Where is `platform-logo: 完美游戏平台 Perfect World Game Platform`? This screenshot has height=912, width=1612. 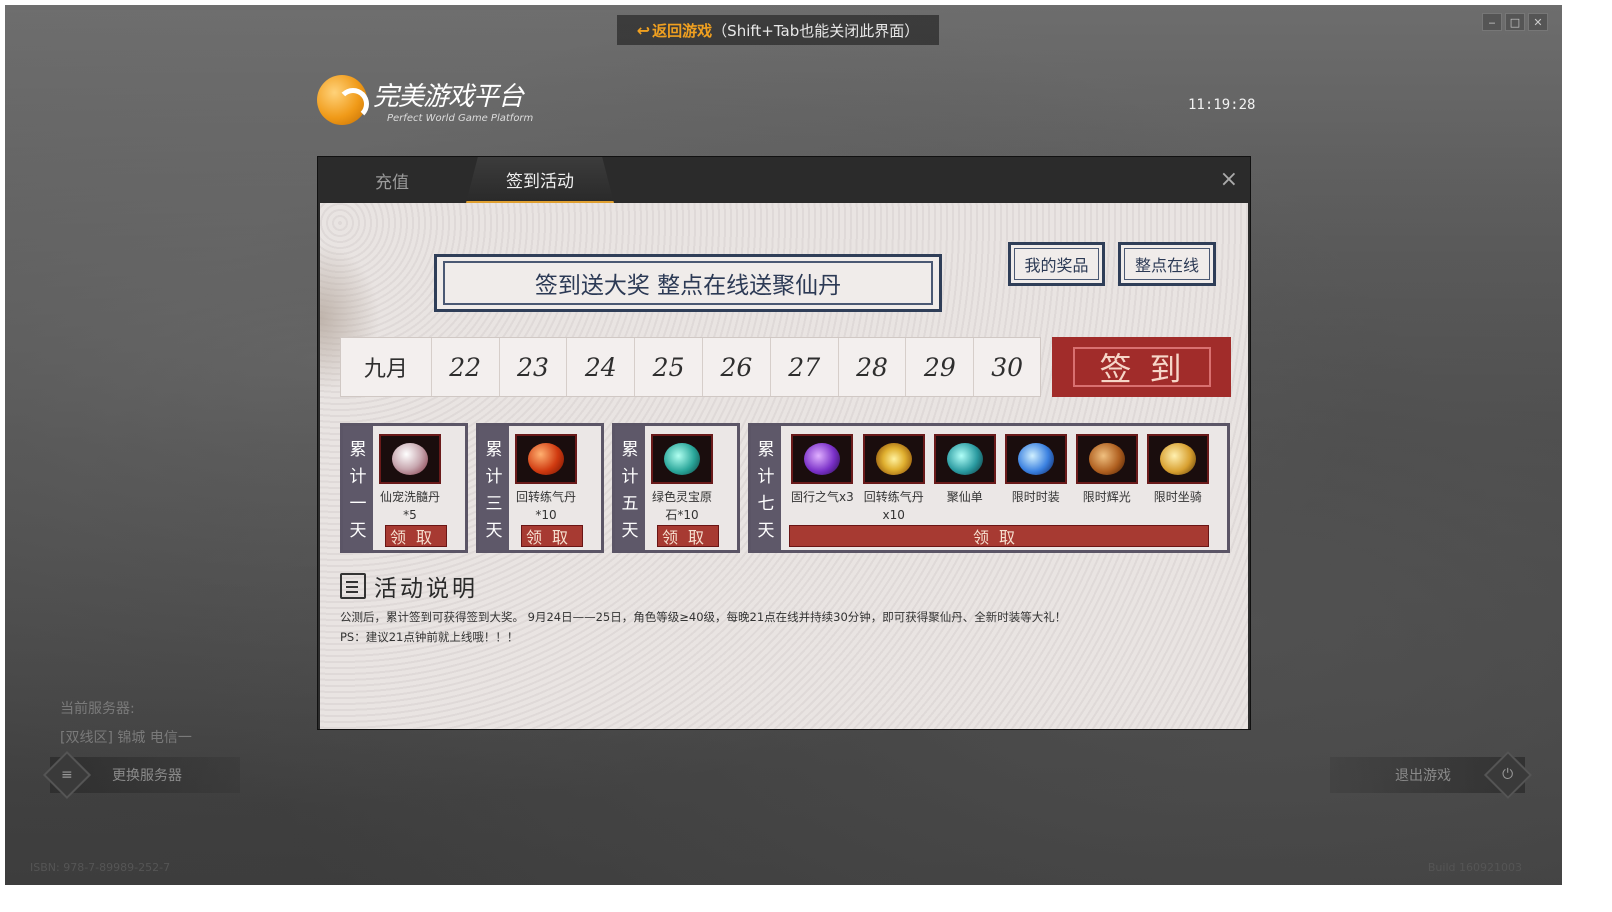 platform-logo: 完美游戏平台 Perfect World Game Platform is located at coordinates (425, 100).